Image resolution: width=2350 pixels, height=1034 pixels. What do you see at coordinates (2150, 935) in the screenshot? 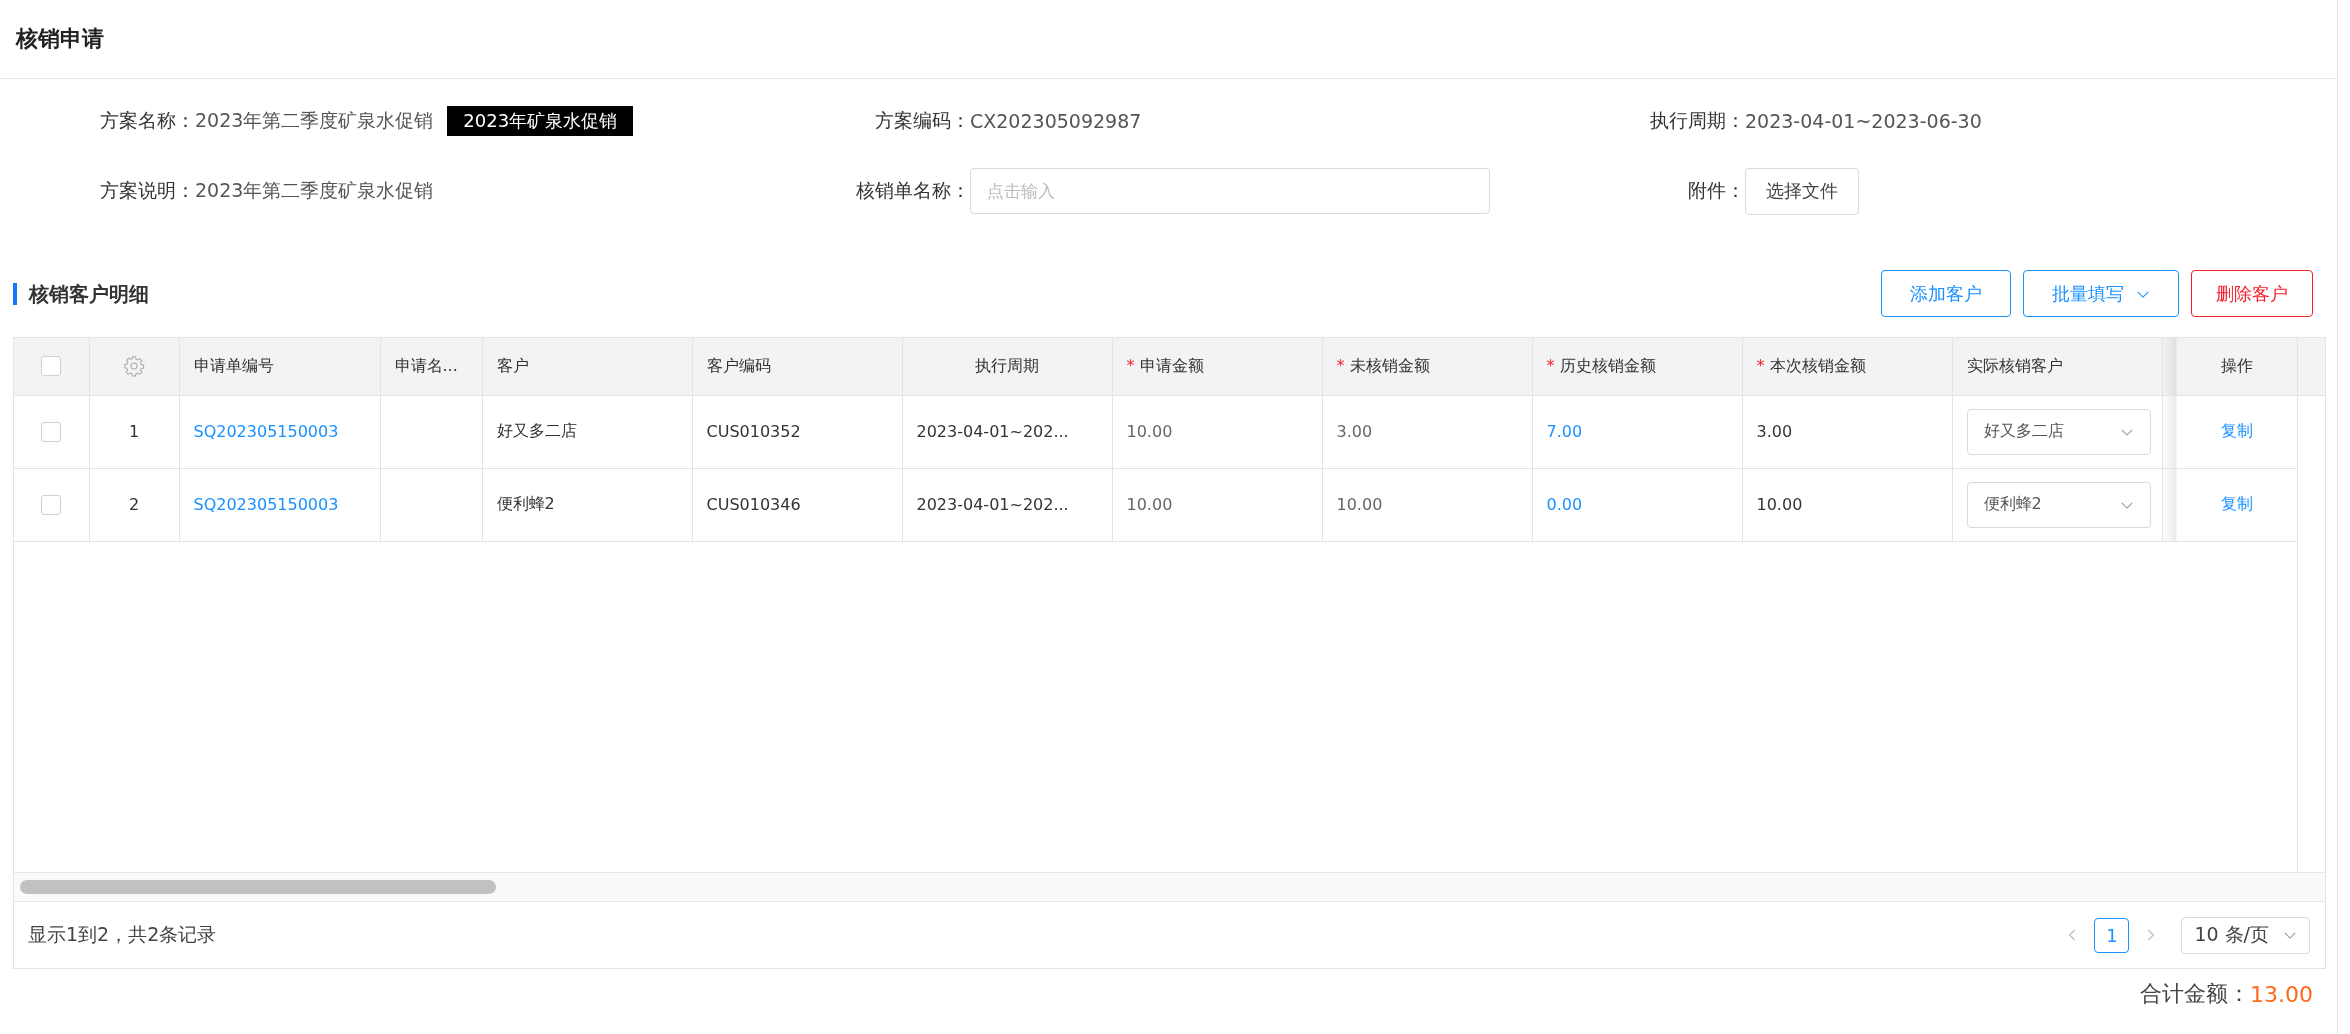
I see `next-page-icon` at bounding box center [2150, 935].